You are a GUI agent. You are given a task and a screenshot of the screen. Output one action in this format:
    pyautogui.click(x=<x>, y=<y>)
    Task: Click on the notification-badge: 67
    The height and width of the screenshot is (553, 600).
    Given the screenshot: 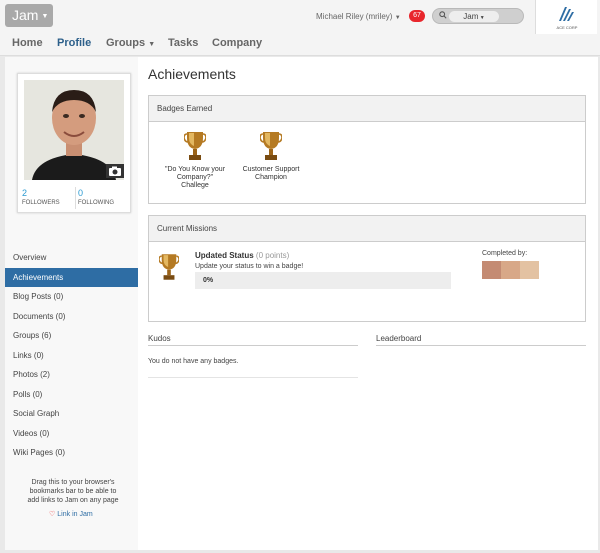 What is the action you would take?
    pyautogui.click(x=417, y=16)
    